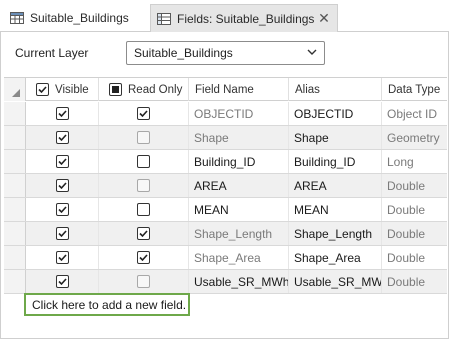 The height and width of the screenshot is (339, 449). Describe the element at coordinates (335, 89) in the screenshot. I see `column-header-alias: Alias` at that location.